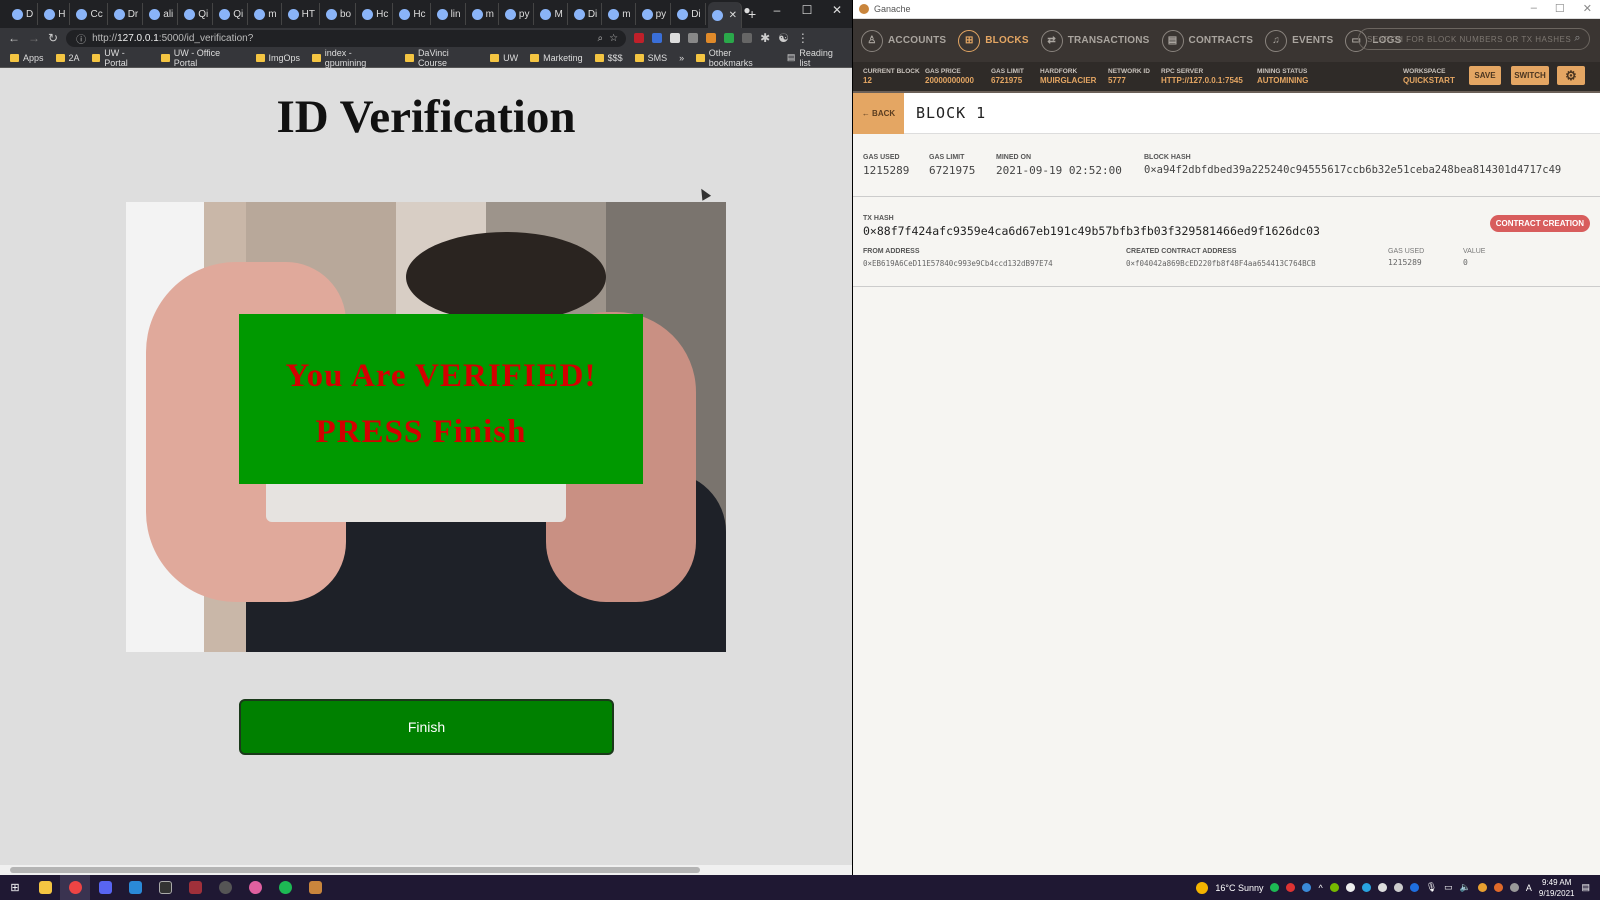  I want to click on search-tray-icon, so click(1498, 887).